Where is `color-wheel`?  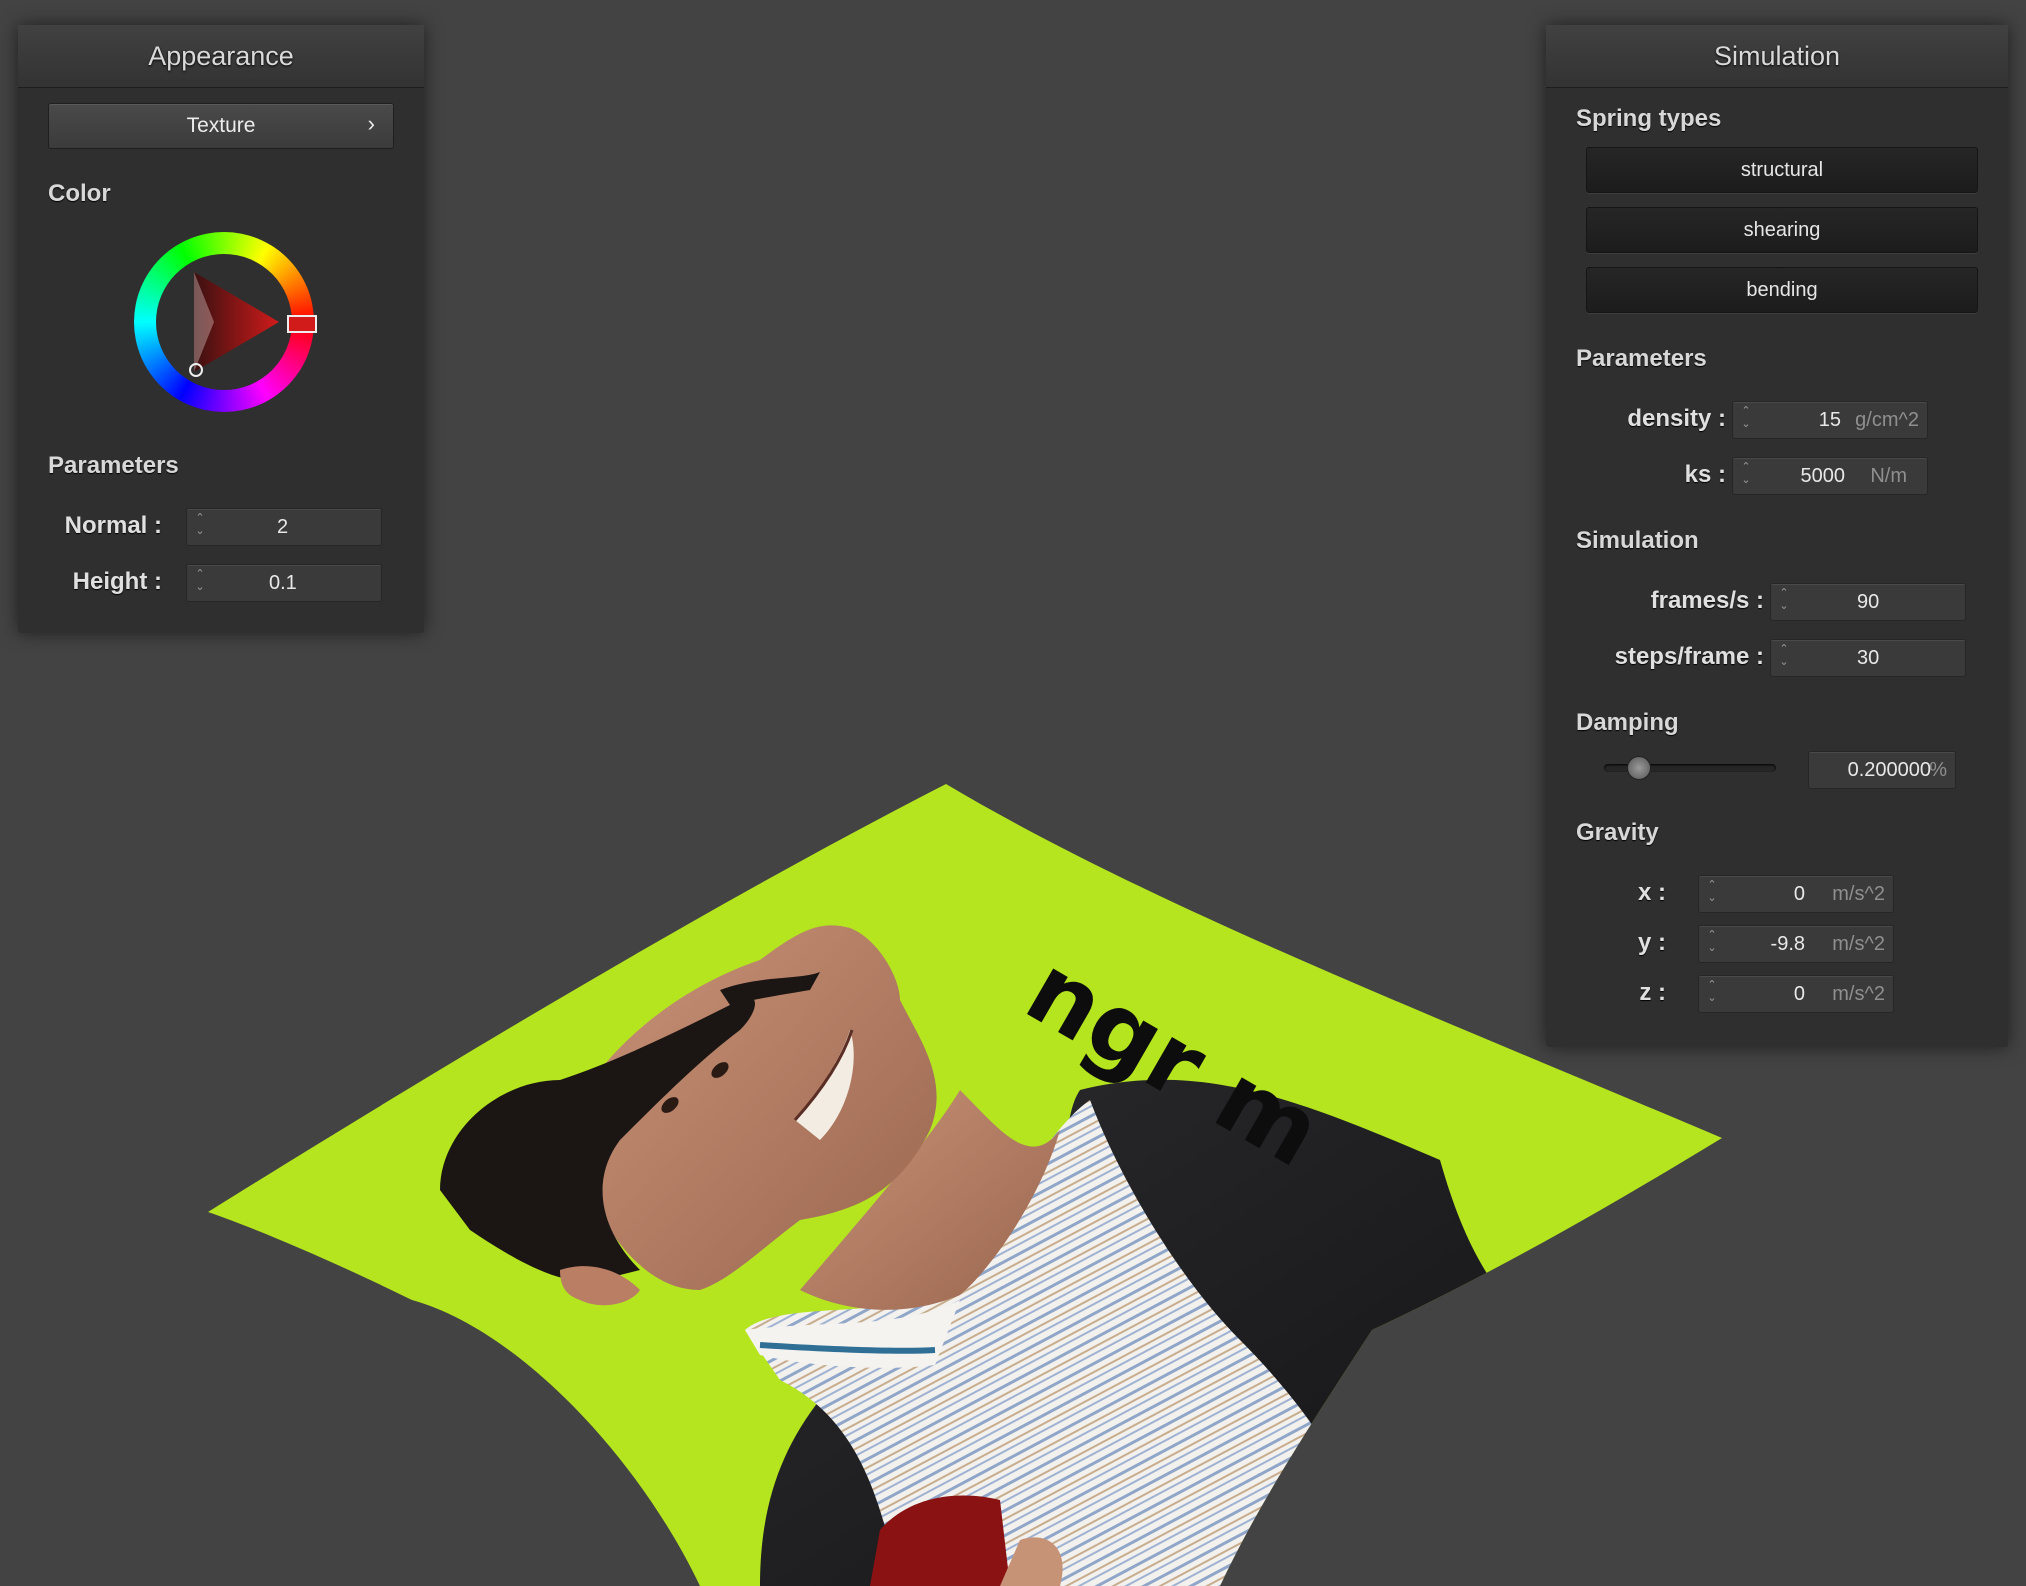 color-wheel is located at coordinates (225, 322).